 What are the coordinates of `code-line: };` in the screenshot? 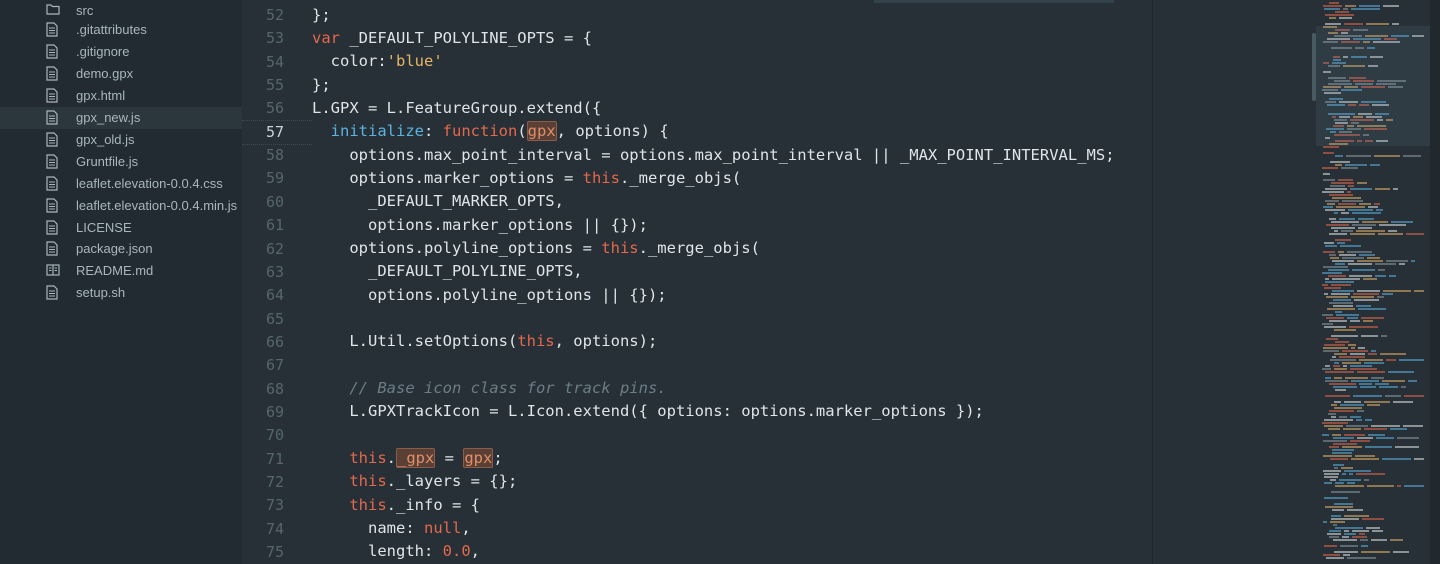 It's located at (321, 85).